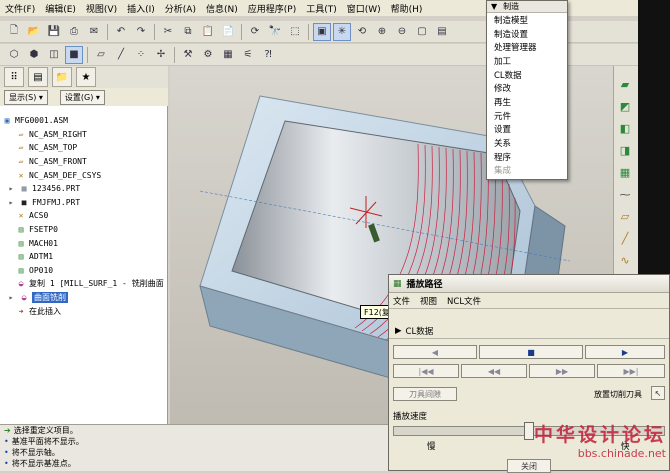 Image resolution: width=670 pixels, height=473 pixels. What do you see at coordinates (527, 102) in the screenshot?
I see `menu-item-regenerate: 再生` at bounding box center [527, 102].